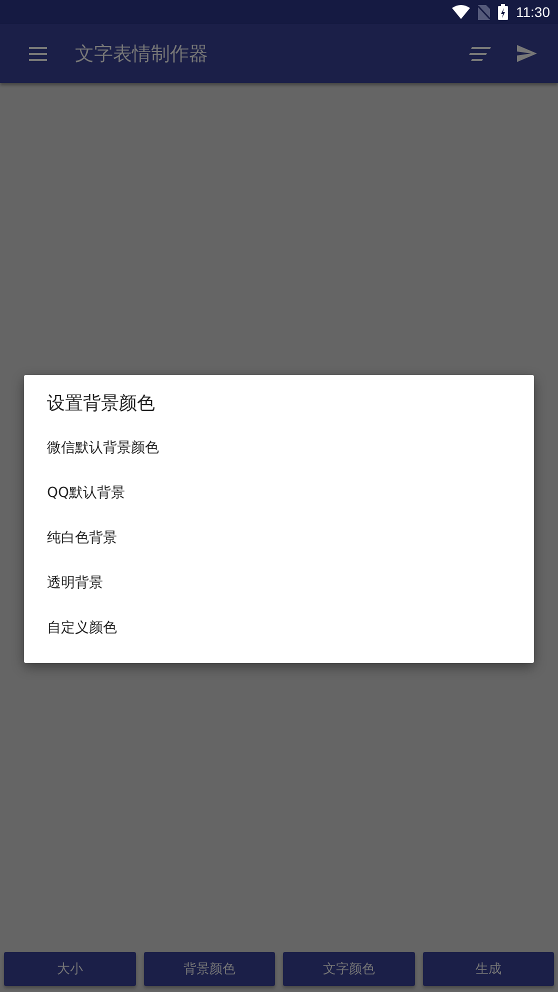  I want to click on toolbar-button: 生成, so click(488, 969).